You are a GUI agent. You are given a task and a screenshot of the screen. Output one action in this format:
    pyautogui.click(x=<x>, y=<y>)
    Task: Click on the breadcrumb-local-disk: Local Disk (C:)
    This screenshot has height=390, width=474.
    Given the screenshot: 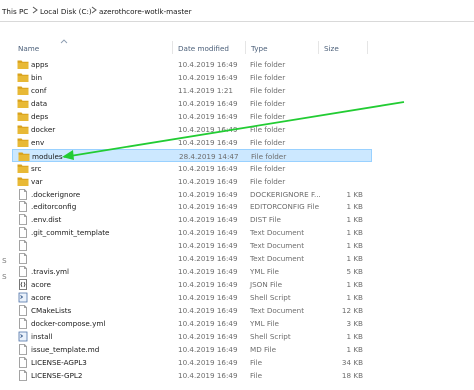 What is the action you would take?
    pyautogui.click(x=66, y=11)
    